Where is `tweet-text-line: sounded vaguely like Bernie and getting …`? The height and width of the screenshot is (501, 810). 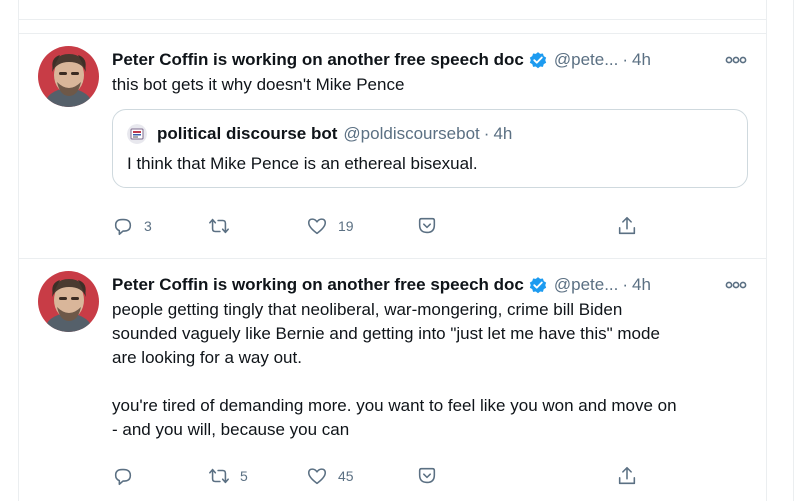 tweet-text-line: sounded vaguely like Bernie and getting … is located at coordinates (386, 333).